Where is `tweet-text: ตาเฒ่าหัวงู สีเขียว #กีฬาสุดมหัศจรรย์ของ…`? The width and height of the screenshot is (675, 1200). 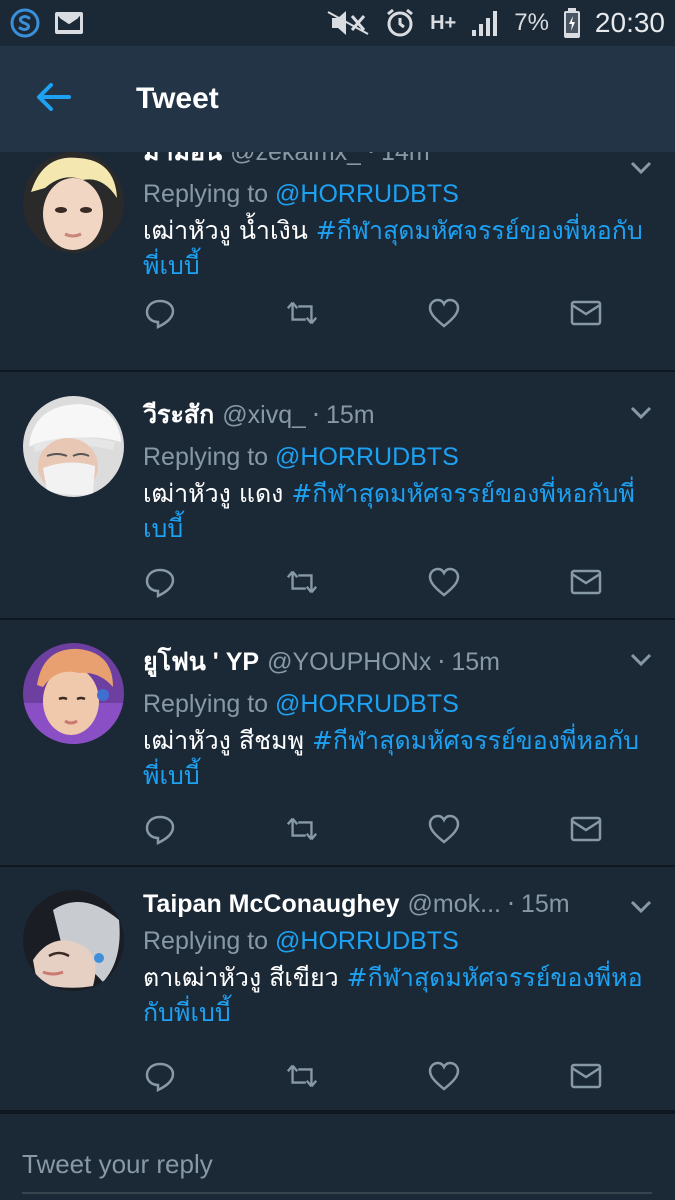 tweet-text: ตาเฒ่าหัวงู สีเขียว #กีฬาสุดมหัศจรรย์ของ… is located at coordinates (399, 995).